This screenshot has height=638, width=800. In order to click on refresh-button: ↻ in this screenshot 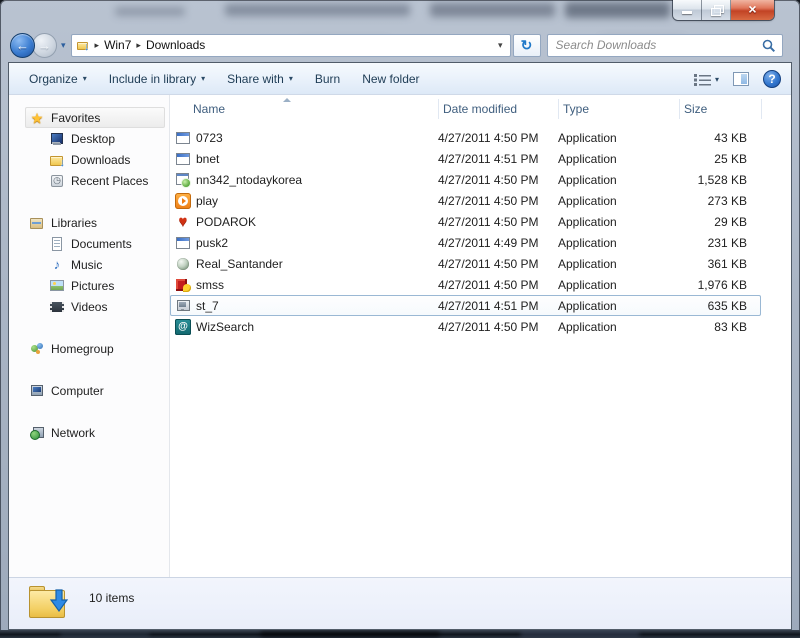, I will do `click(526, 45)`.